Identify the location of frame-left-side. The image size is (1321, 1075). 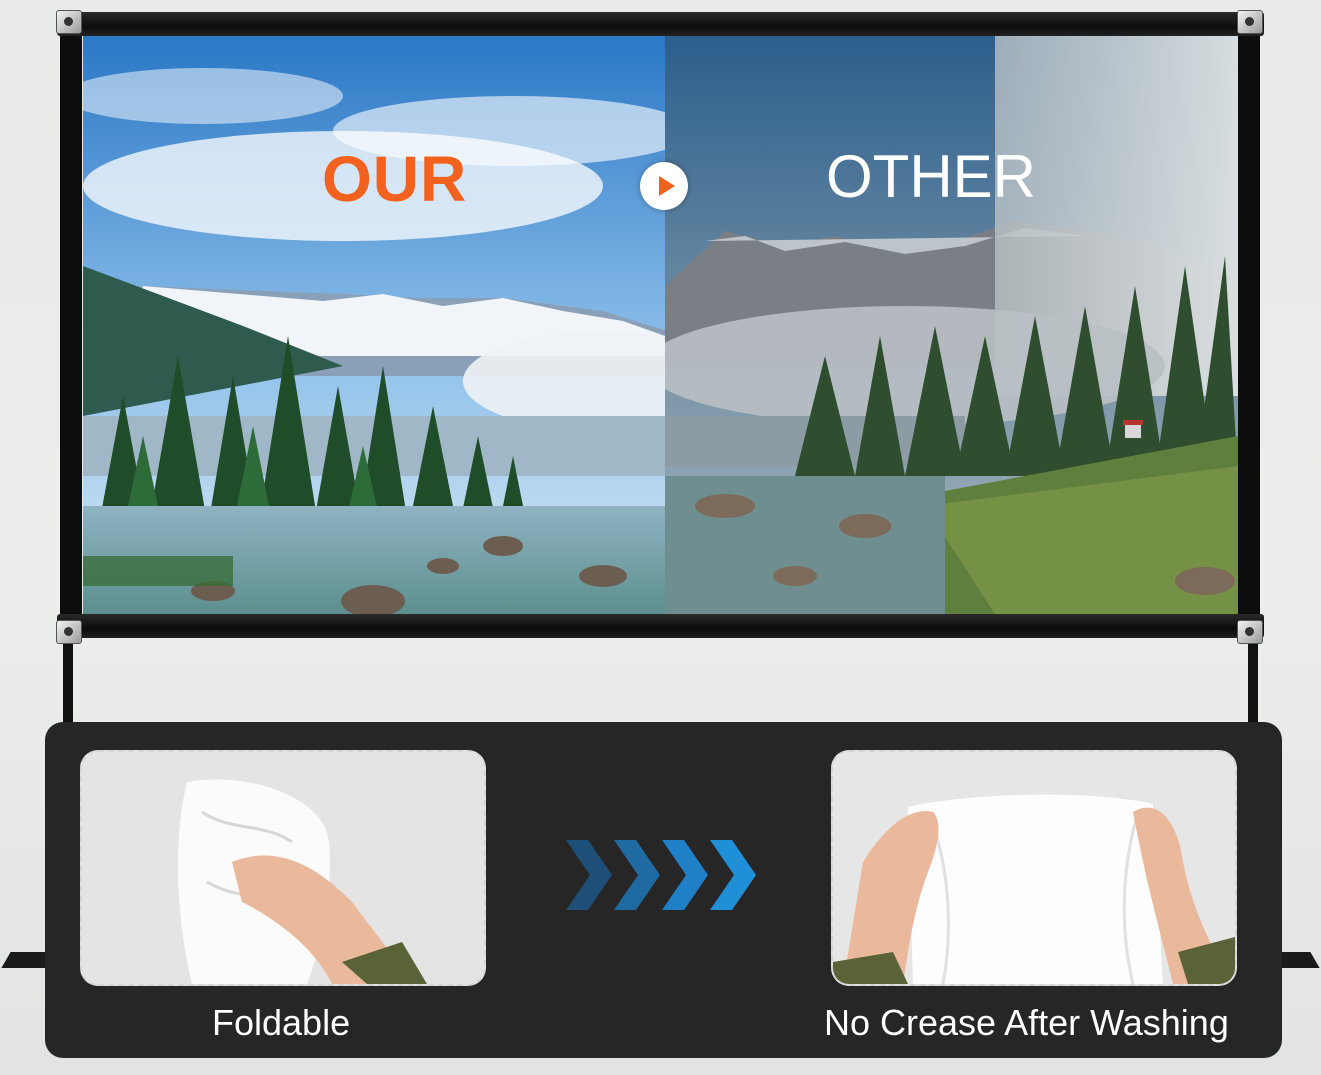
(71, 326).